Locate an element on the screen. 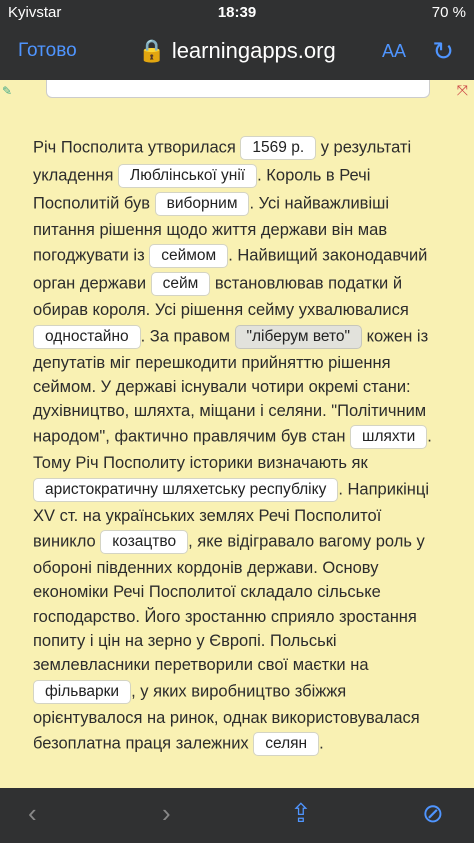  chevron-right-icon: › is located at coordinates (166, 813).